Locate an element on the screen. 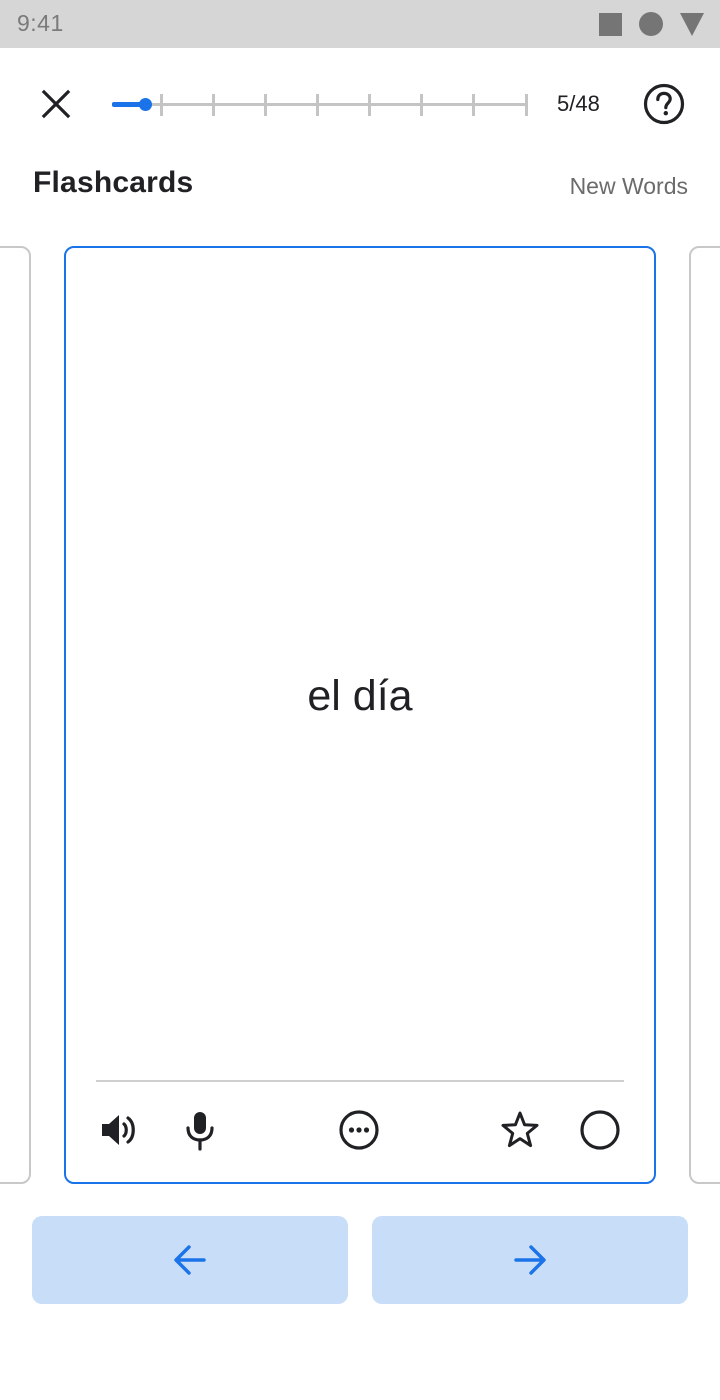 The image size is (720, 1400). deck-name: New Words is located at coordinates (629, 186).